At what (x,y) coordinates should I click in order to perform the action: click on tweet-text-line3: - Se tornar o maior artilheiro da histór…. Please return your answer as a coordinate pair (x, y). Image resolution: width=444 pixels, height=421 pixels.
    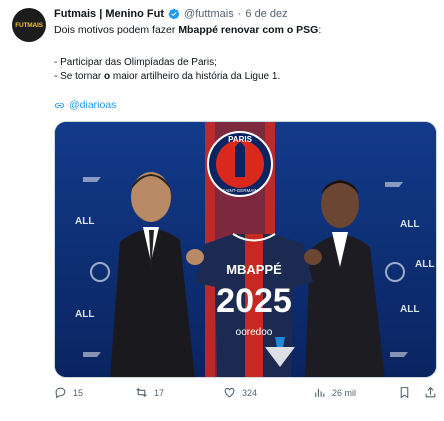
    Looking at the image, I should click on (167, 76).